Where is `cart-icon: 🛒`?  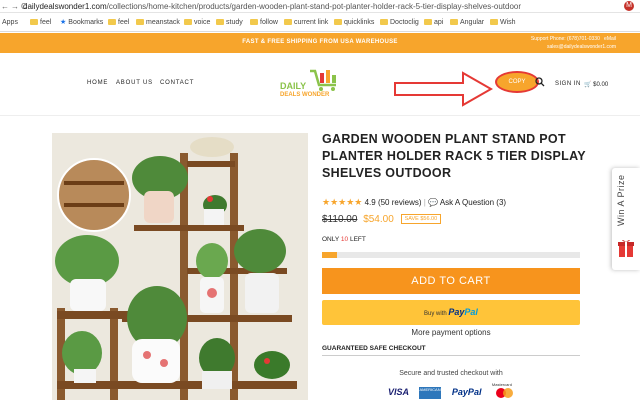 cart-icon: 🛒 is located at coordinates (588, 85).